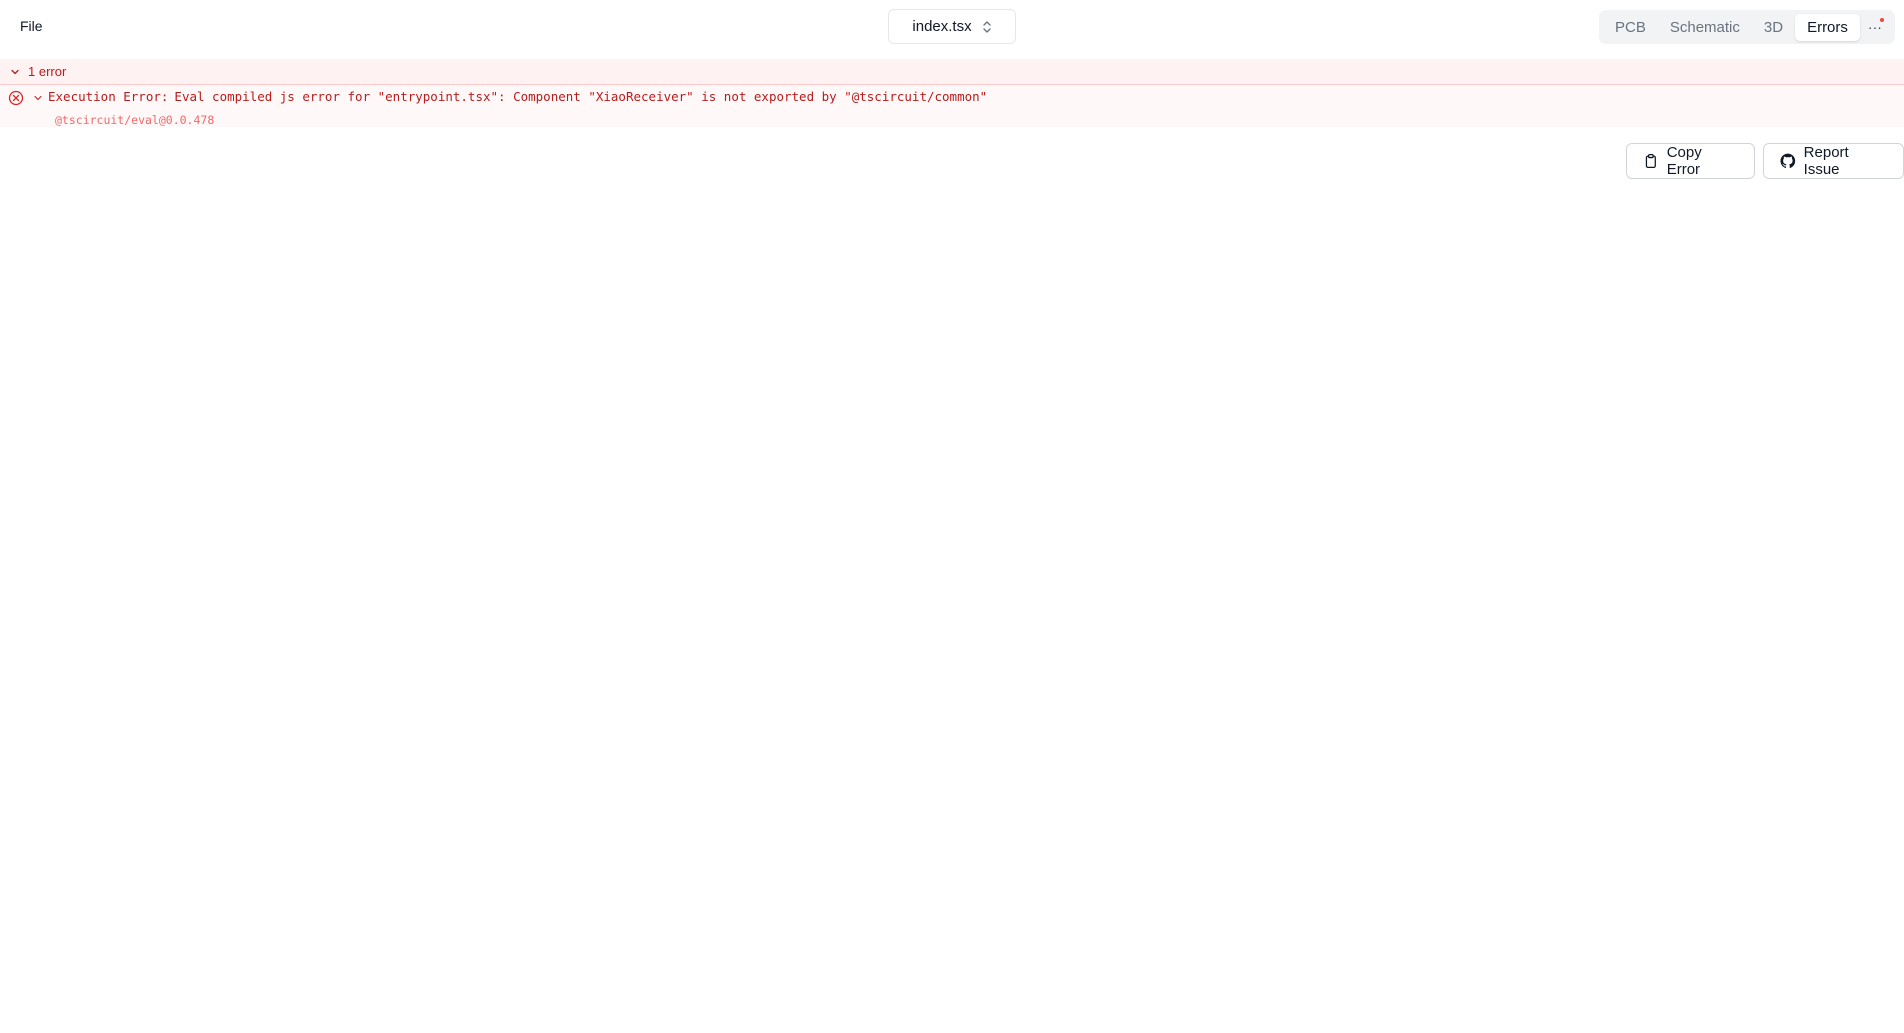 This screenshot has height=1033, width=1904. What do you see at coordinates (1788, 160) in the screenshot?
I see `github-icon` at bounding box center [1788, 160].